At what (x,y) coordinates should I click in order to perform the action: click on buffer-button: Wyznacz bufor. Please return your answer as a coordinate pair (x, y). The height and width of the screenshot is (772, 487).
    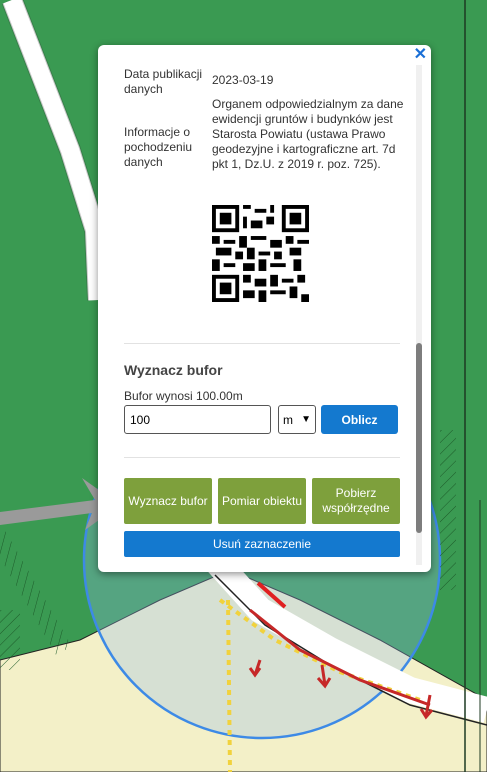
    Looking at the image, I should click on (168, 501).